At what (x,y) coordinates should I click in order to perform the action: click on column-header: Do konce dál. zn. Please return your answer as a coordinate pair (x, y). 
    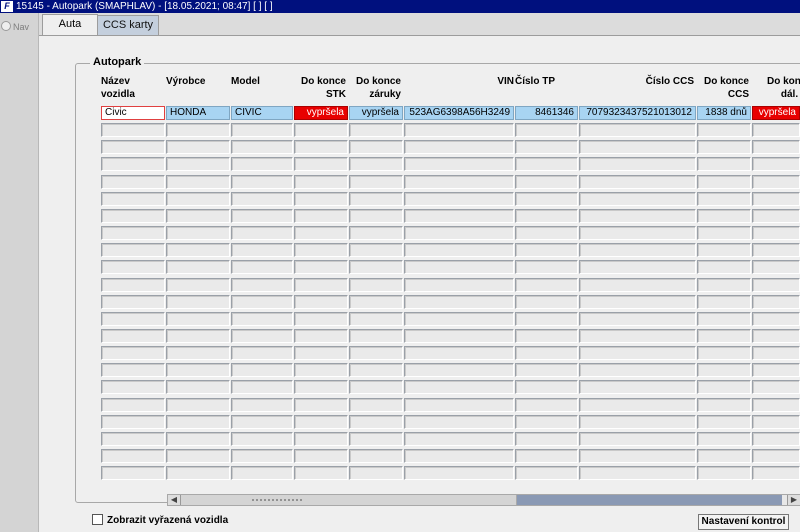
    Looking at the image, I should click on (776, 88).